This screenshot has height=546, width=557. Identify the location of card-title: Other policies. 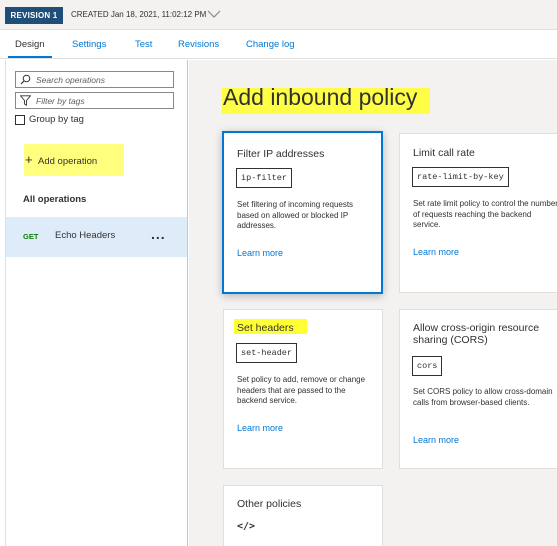
(269, 504).